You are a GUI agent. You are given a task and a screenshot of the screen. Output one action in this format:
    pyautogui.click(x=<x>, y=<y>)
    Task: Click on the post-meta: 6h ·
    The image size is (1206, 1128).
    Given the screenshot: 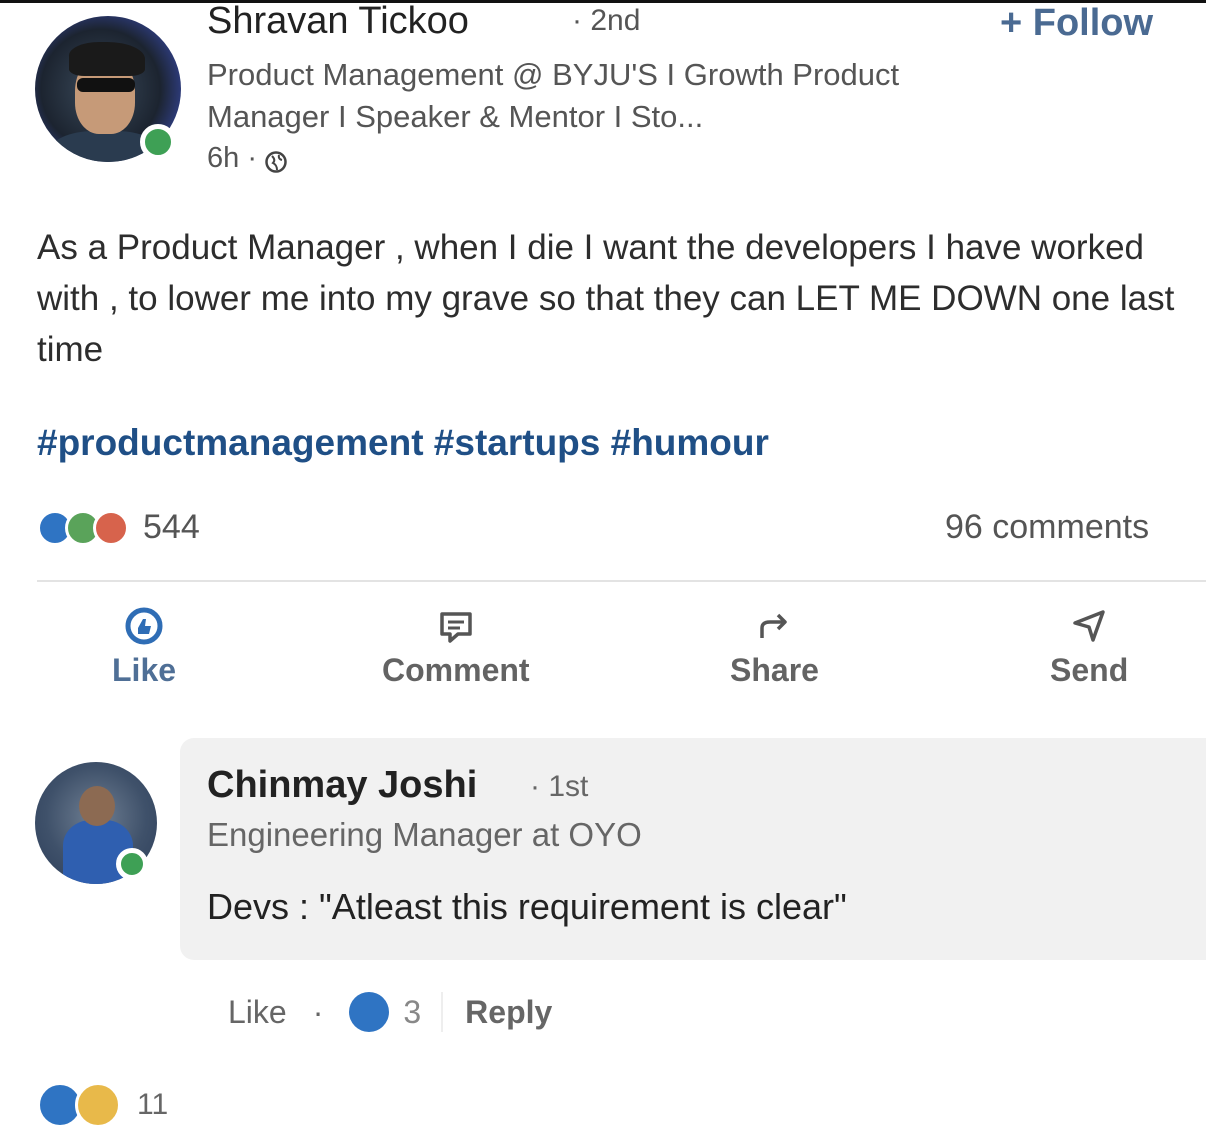 What is the action you would take?
    pyautogui.click(x=247, y=158)
    